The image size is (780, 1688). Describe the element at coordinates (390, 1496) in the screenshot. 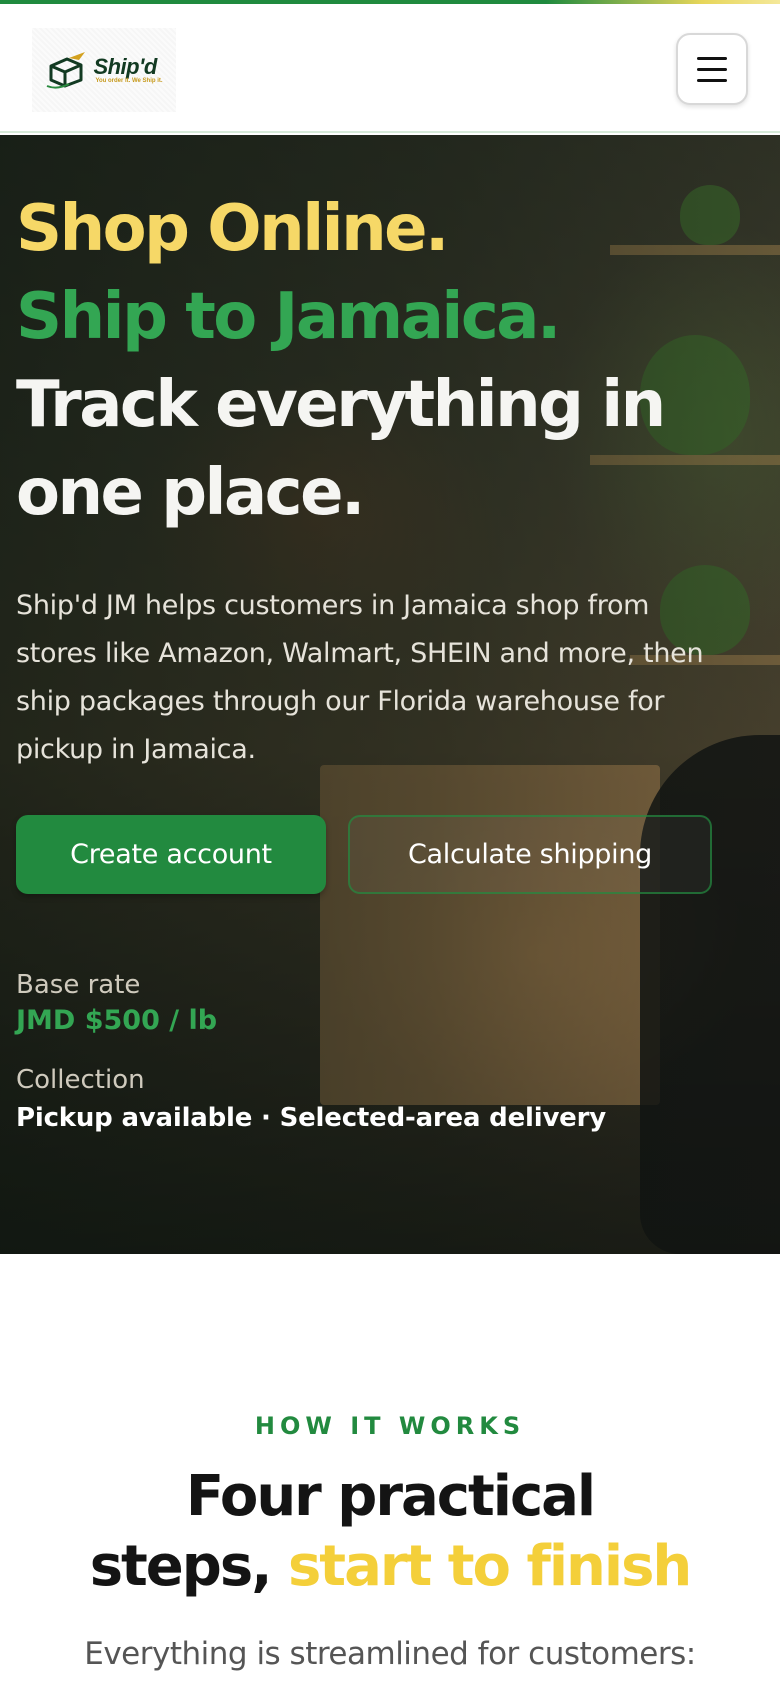

I see `section-title-line-1: Four practical` at that location.